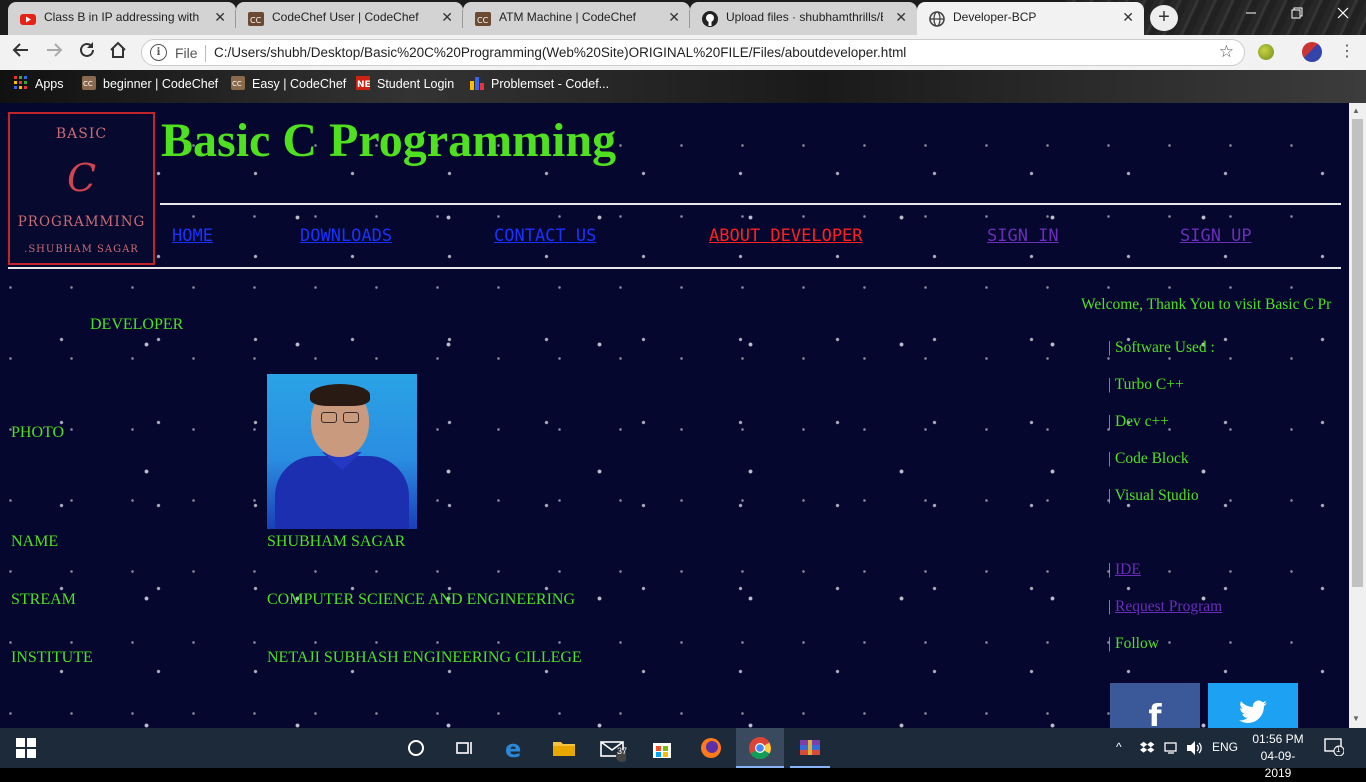  I want to click on file-explorer-button, so click(564, 748).